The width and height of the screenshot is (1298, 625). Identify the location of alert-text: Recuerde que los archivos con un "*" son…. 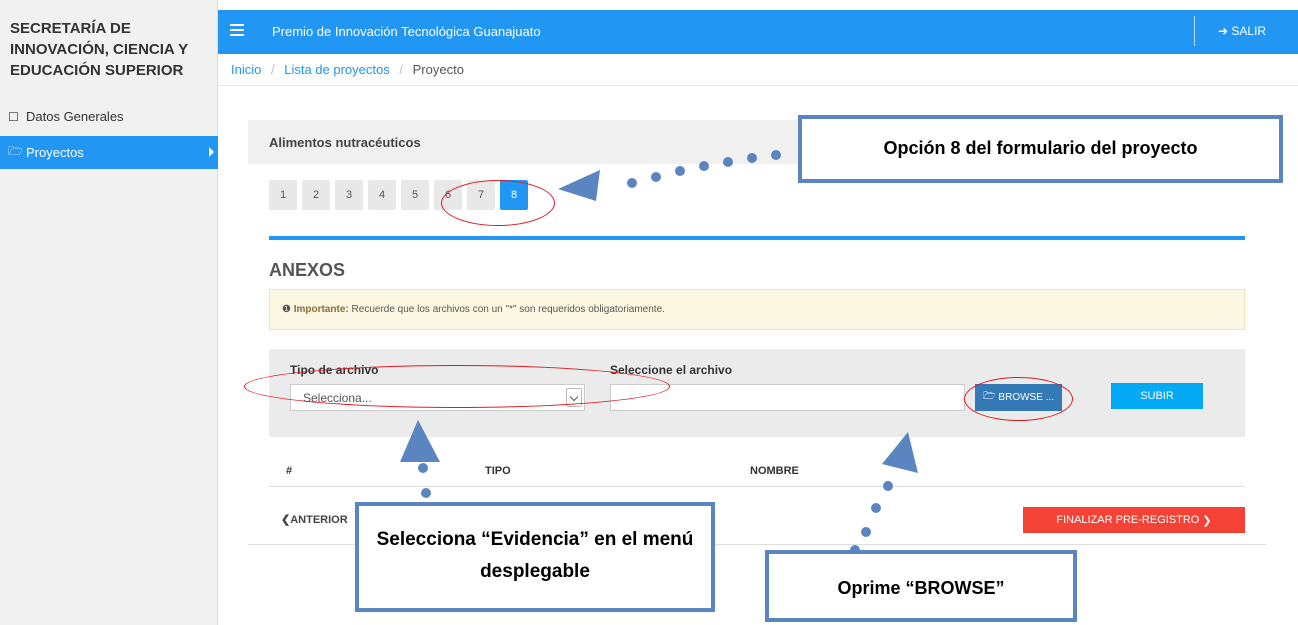
(508, 309).